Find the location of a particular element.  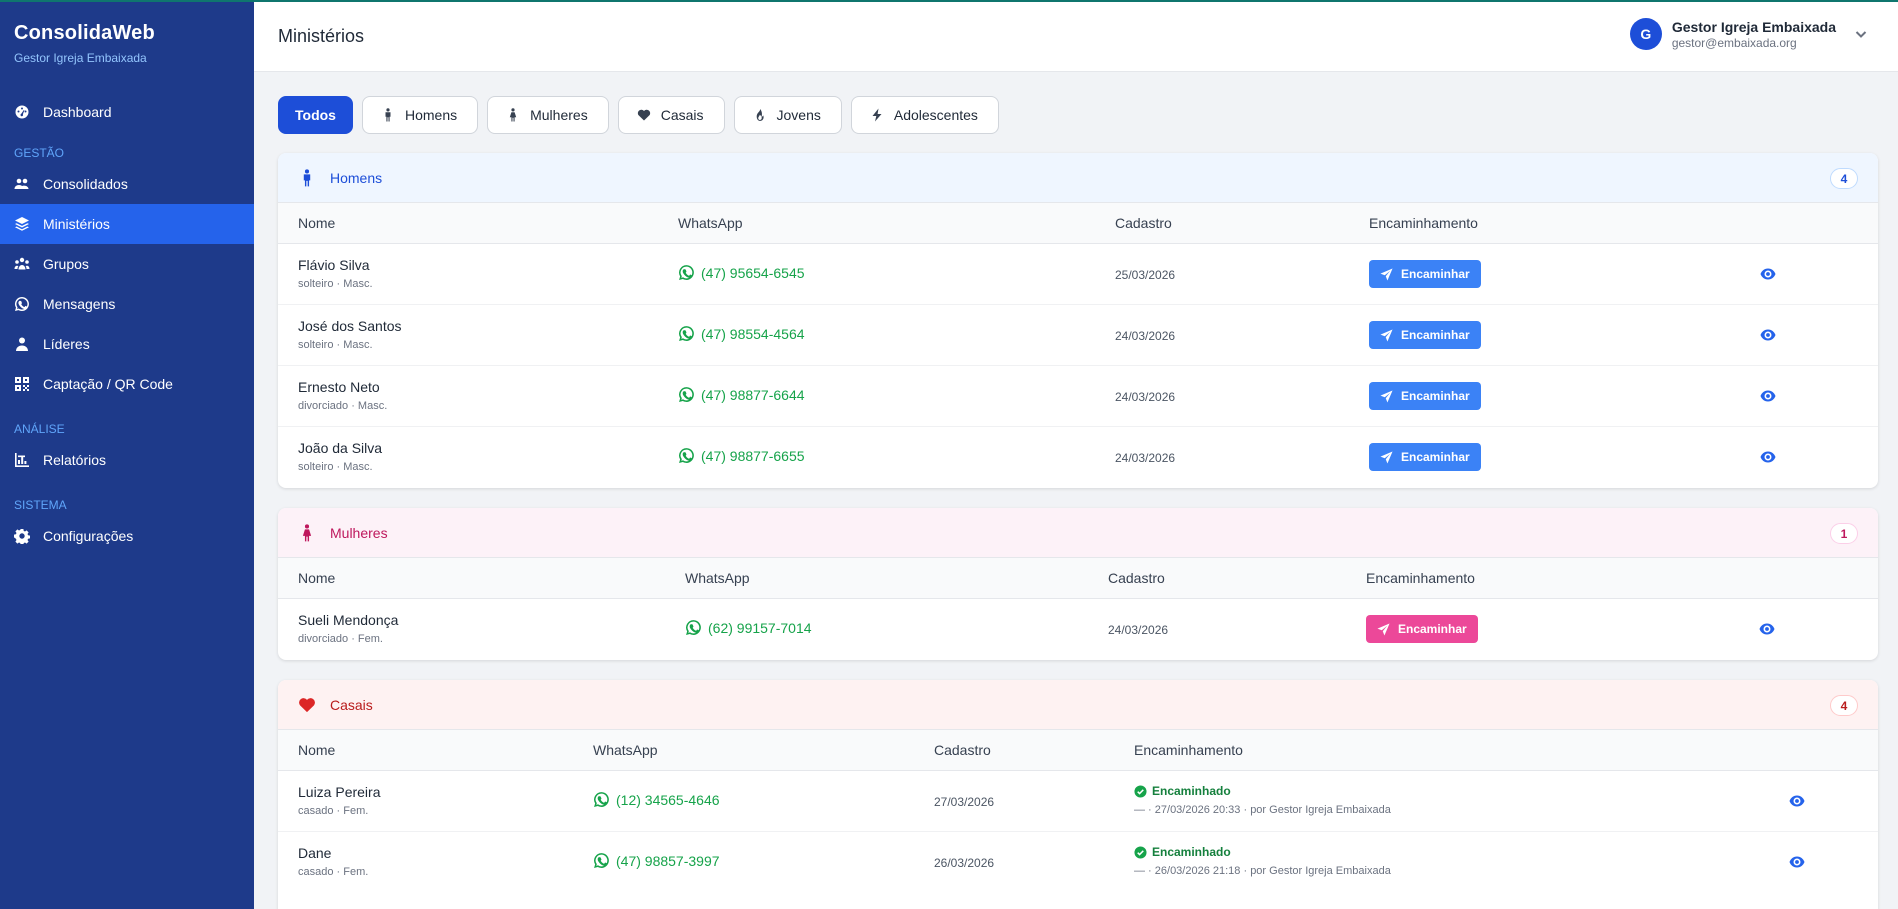

sidebar-section-sistema: SISTEMA is located at coordinates (40, 505).